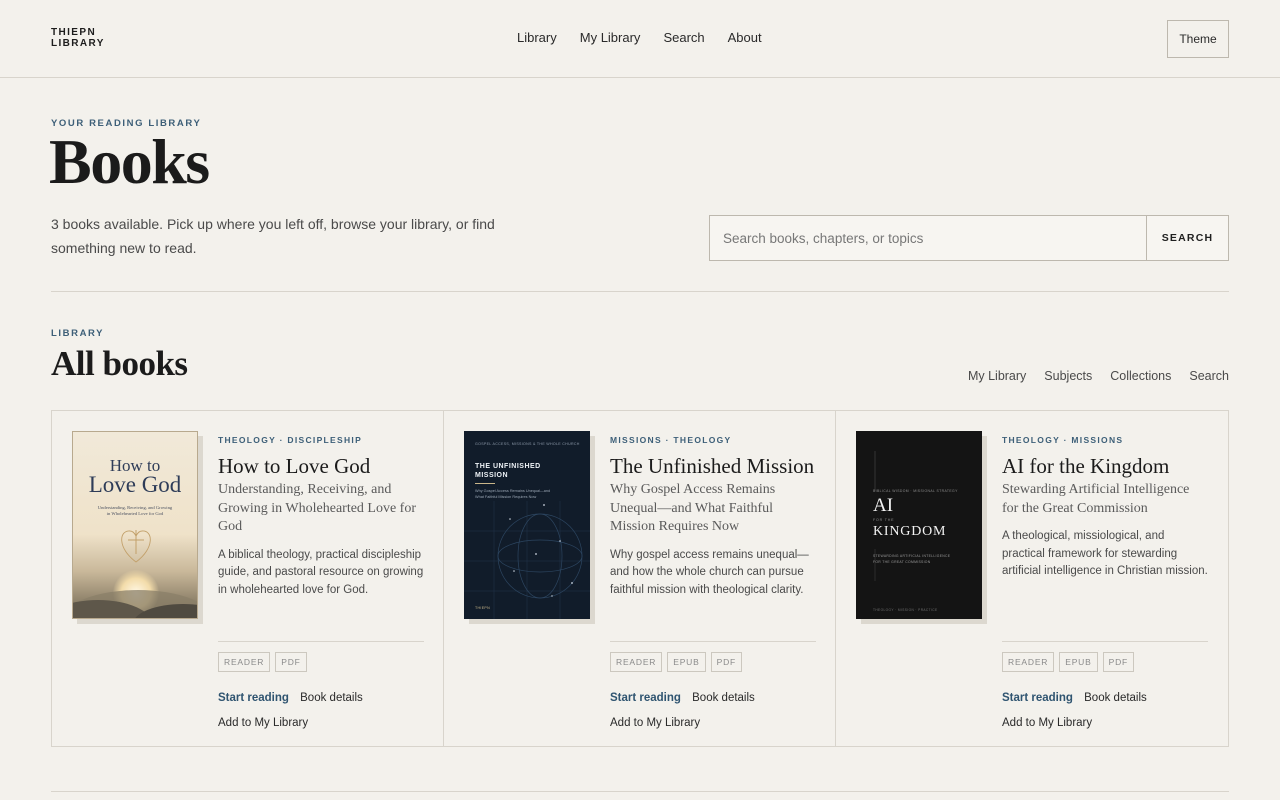  I want to click on book-subjects: THEOLOGY · DISCIPLESHIP, so click(290, 440).